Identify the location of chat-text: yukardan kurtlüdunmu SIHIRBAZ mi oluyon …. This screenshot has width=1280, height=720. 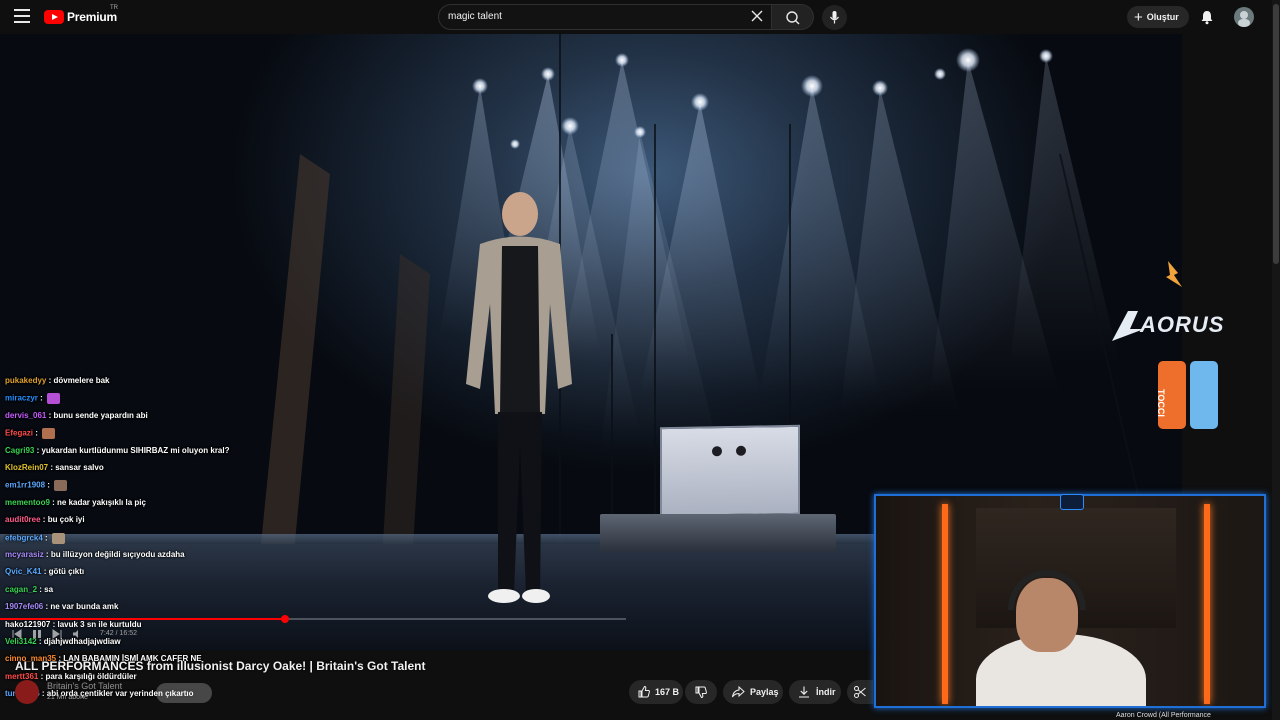
(135, 450).